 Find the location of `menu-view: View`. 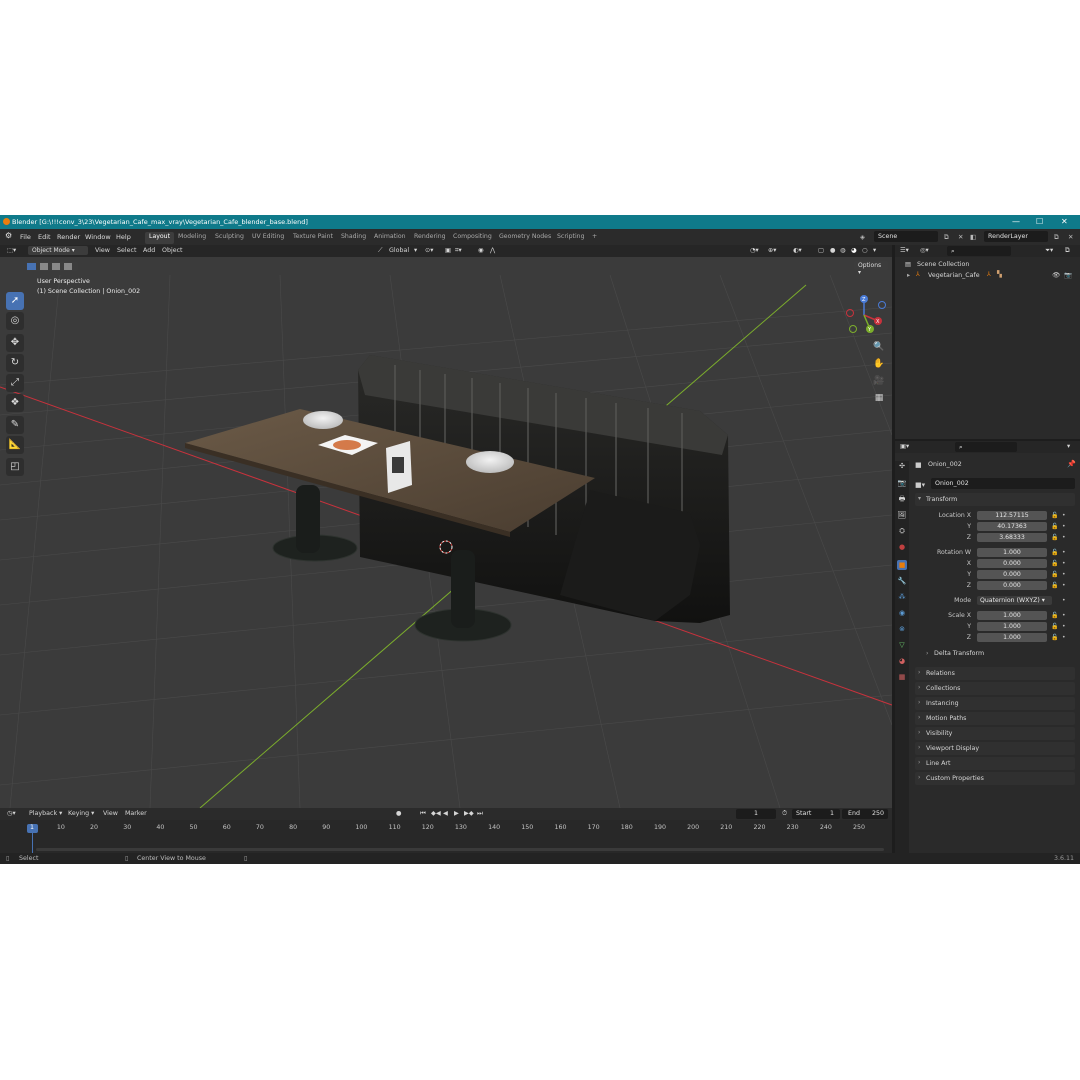

menu-view: View is located at coordinates (102, 250).